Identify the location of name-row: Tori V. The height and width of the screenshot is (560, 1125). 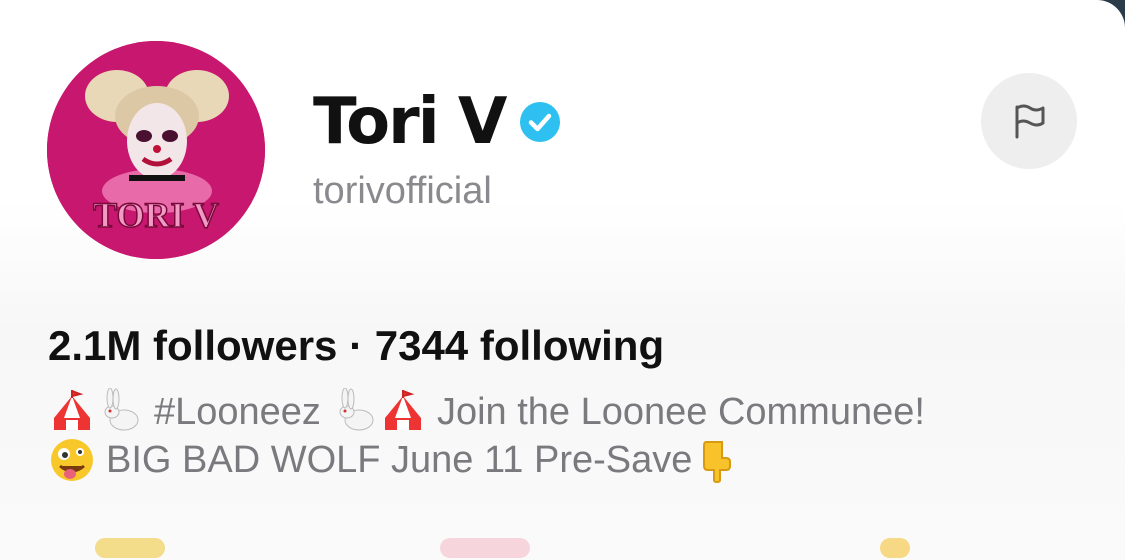
(437, 122).